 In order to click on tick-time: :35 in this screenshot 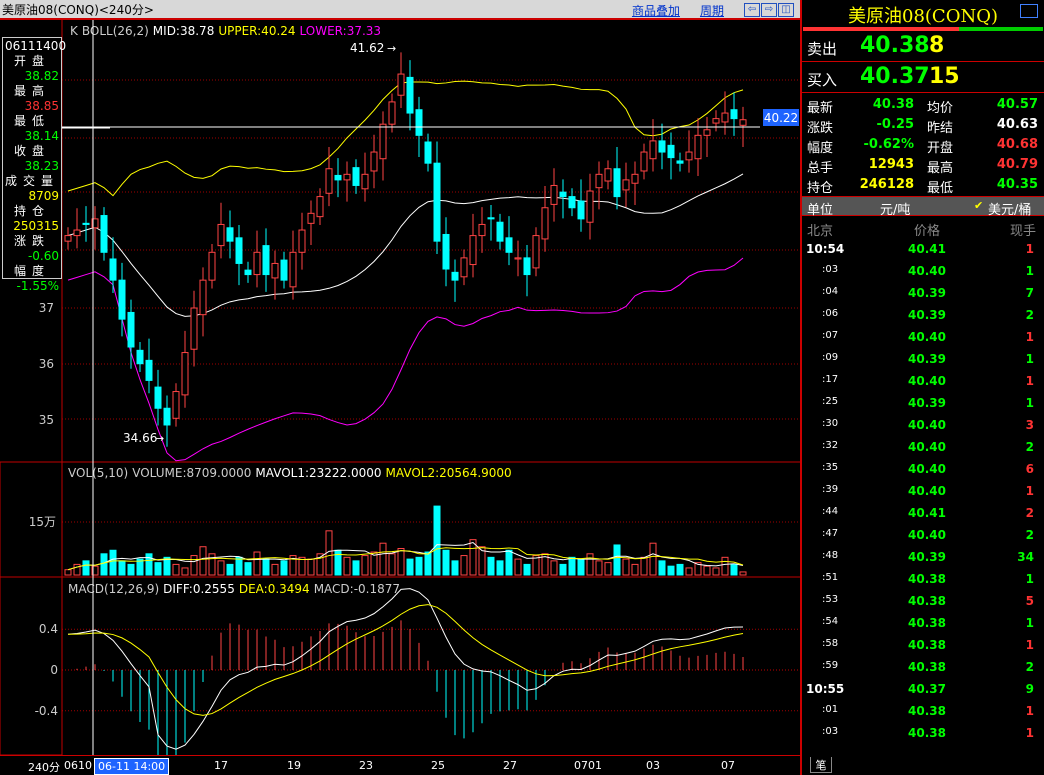, I will do `click(830, 467)`.